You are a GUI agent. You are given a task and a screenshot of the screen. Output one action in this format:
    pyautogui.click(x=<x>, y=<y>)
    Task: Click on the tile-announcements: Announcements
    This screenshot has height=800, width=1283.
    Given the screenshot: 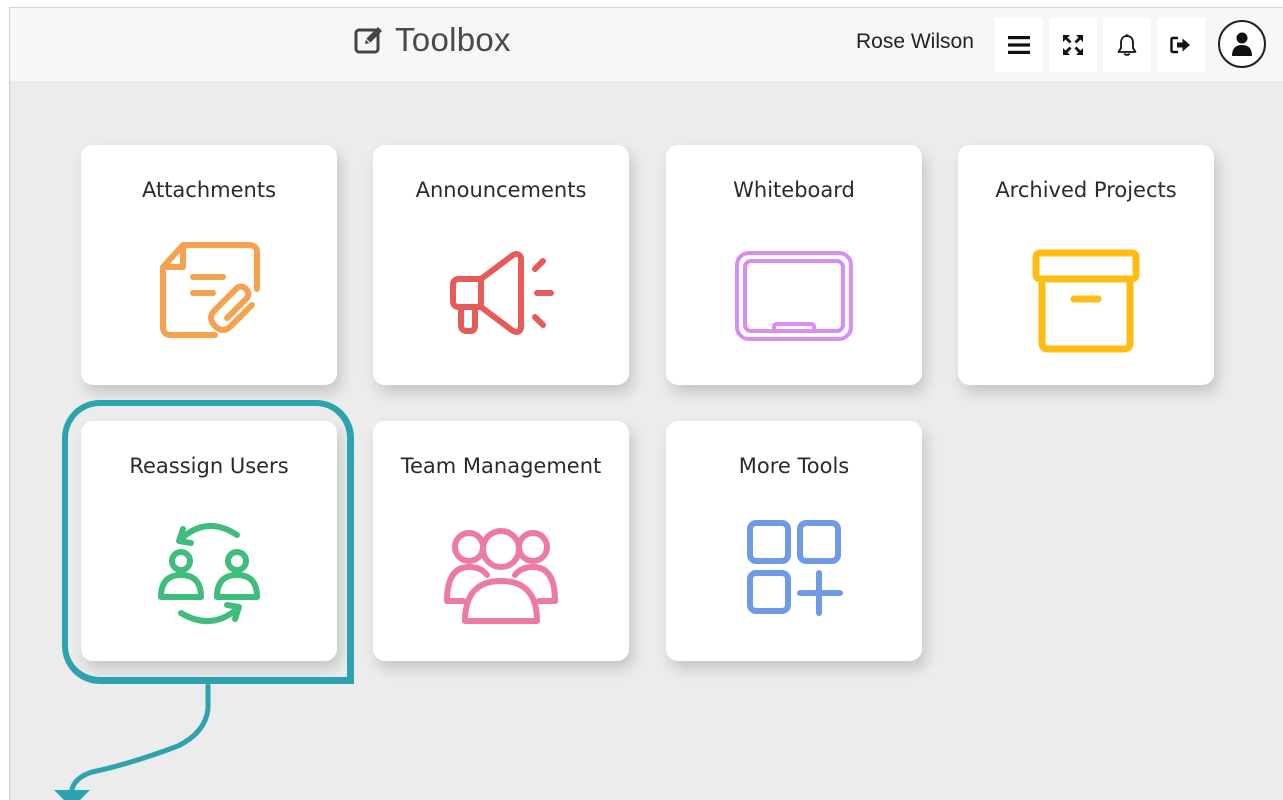 What is the action you would take?
    pyautogui.click(x=501, y=265)
    